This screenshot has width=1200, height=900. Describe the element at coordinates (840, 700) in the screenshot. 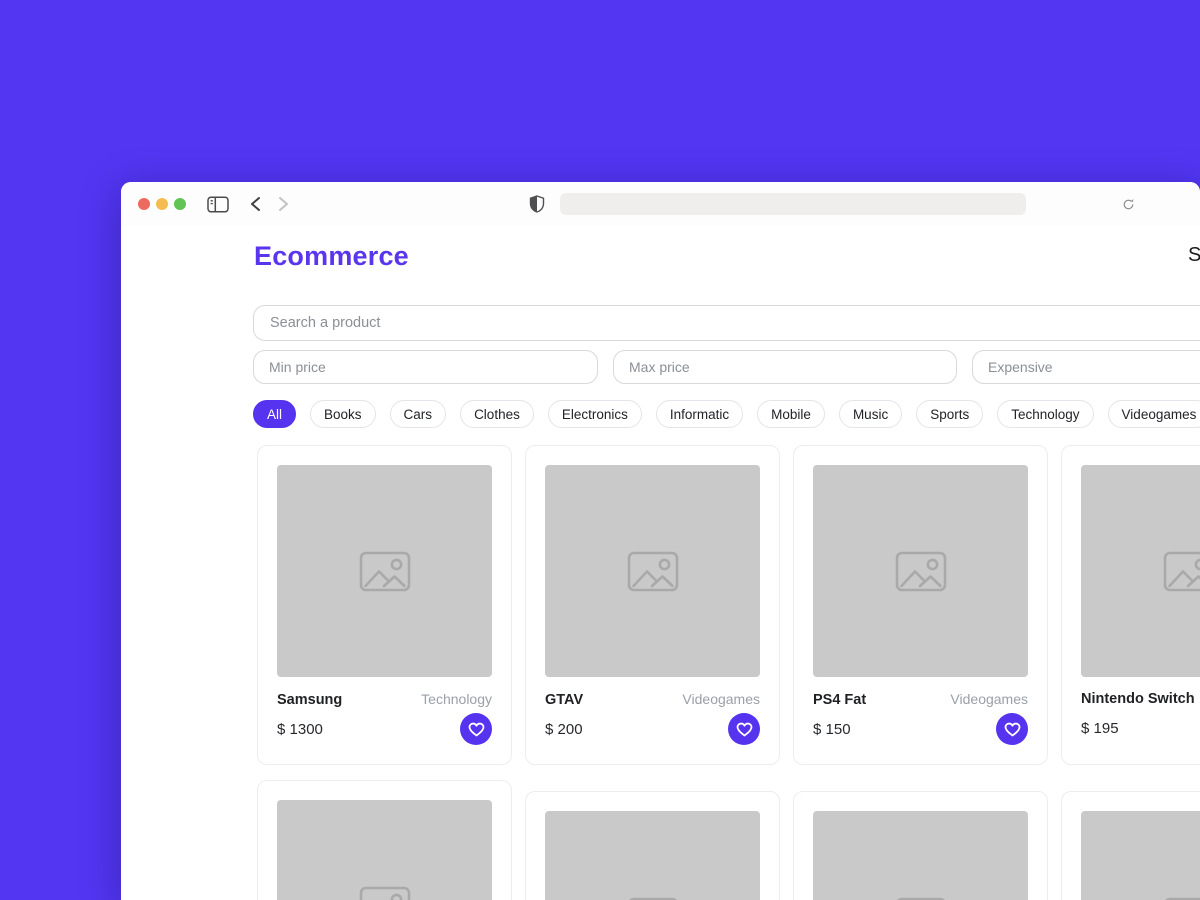

I see `product-name: PS4 Fat` at that location.